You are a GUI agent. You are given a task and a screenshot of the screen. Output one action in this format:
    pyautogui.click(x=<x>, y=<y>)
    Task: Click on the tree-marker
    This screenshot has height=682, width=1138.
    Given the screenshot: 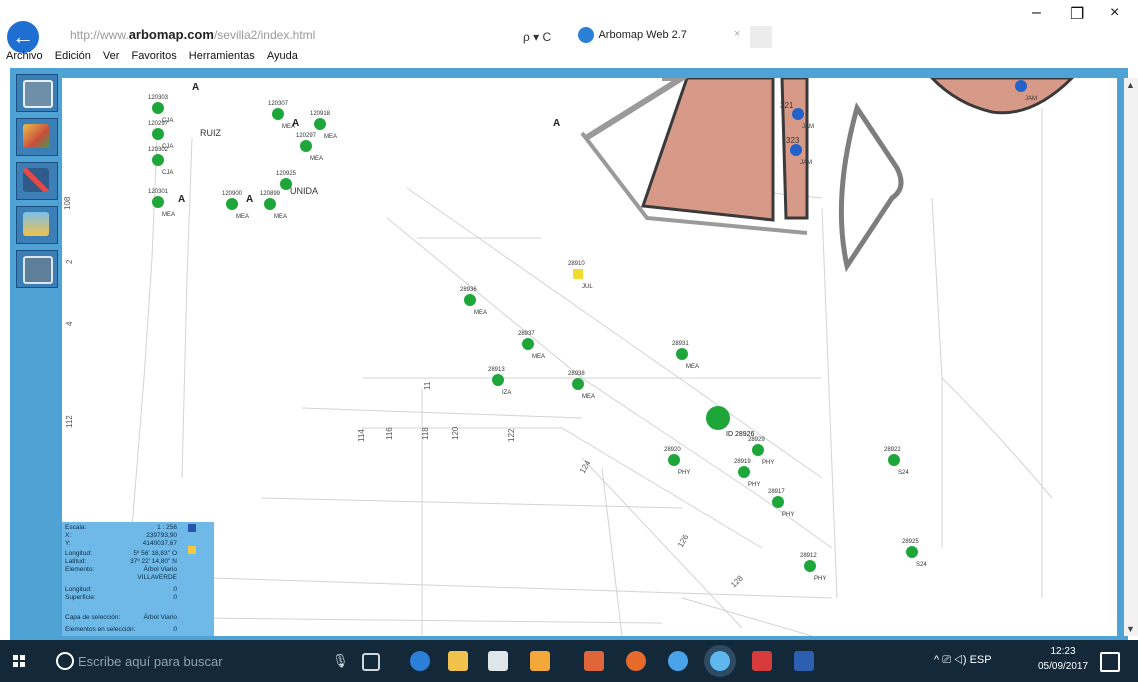 What is the action you would take?
    pyautogui.click(x=718, y=418)
    